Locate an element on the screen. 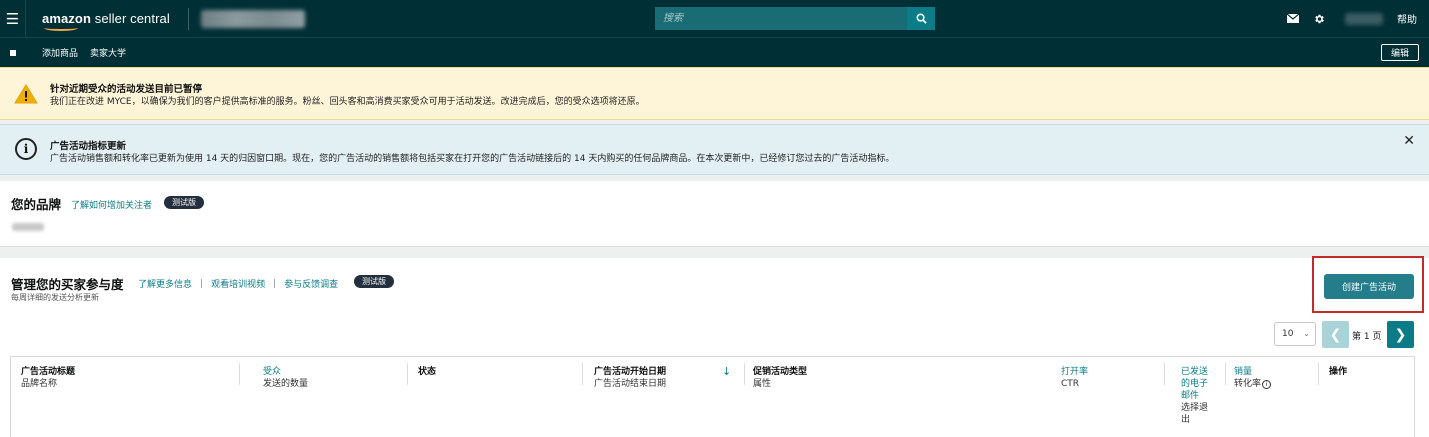 The height and width of the screenshot is (437, 1429). brand-suffix: seller central is located at coordinates (130, 18).